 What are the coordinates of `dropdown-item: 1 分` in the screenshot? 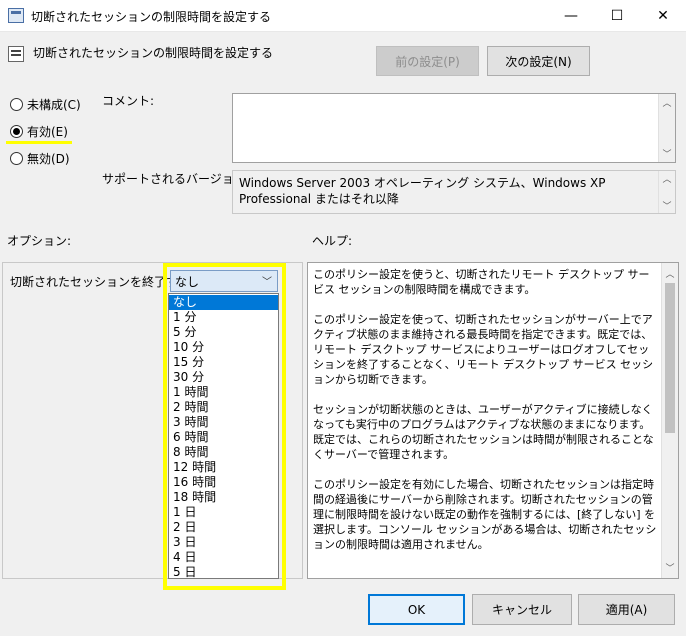 It's located at (223, 317).